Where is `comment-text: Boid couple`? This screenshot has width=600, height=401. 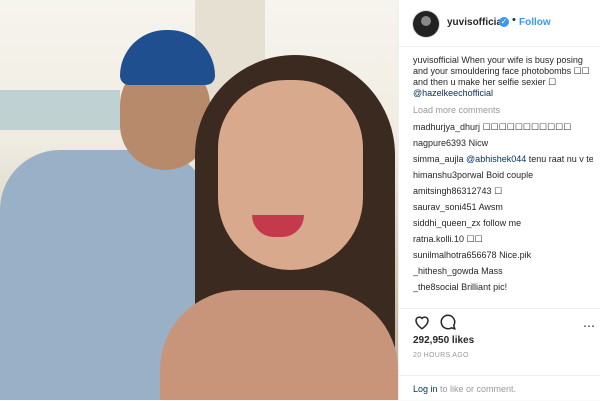
comment-text: Boid couple is located at coordinates (510, 175).